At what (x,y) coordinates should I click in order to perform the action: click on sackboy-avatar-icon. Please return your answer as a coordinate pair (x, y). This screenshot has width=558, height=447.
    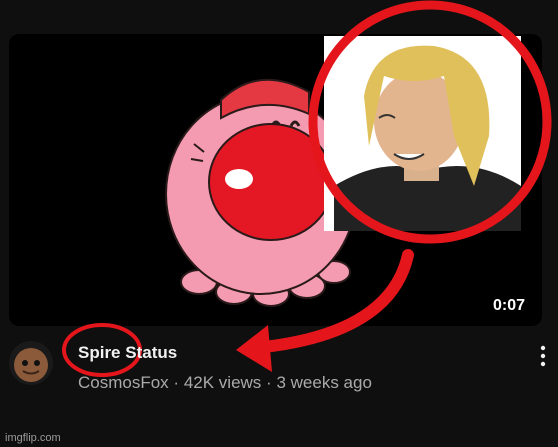
    Looking at the image, I should click on (31, 365).